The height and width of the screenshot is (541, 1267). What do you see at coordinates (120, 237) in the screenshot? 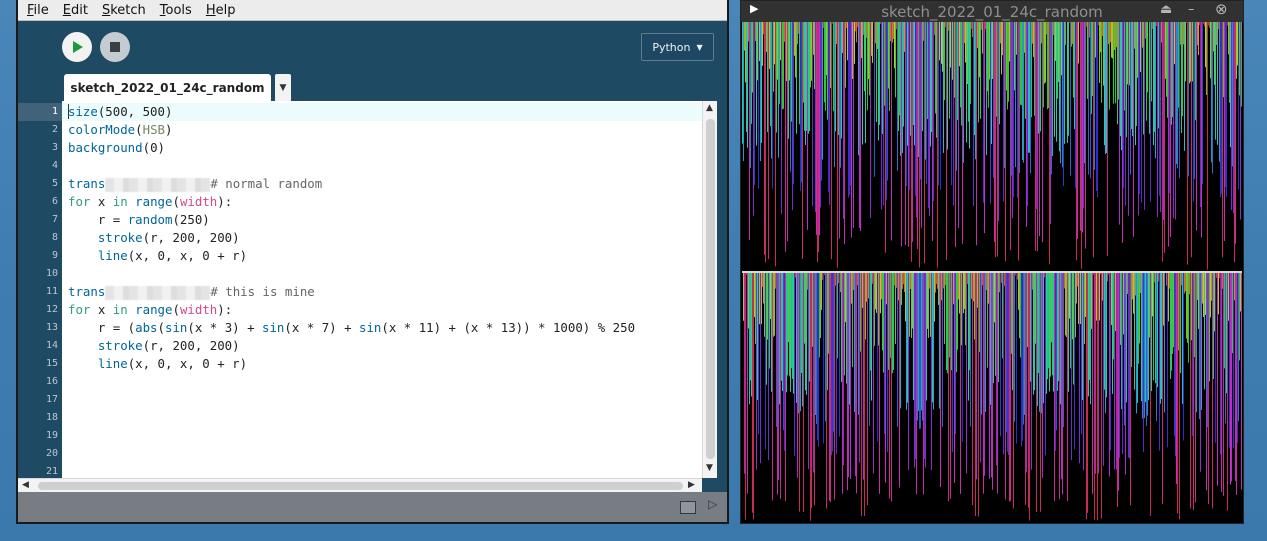
I see `code-token: stroke` at bounding box center [120, 237].